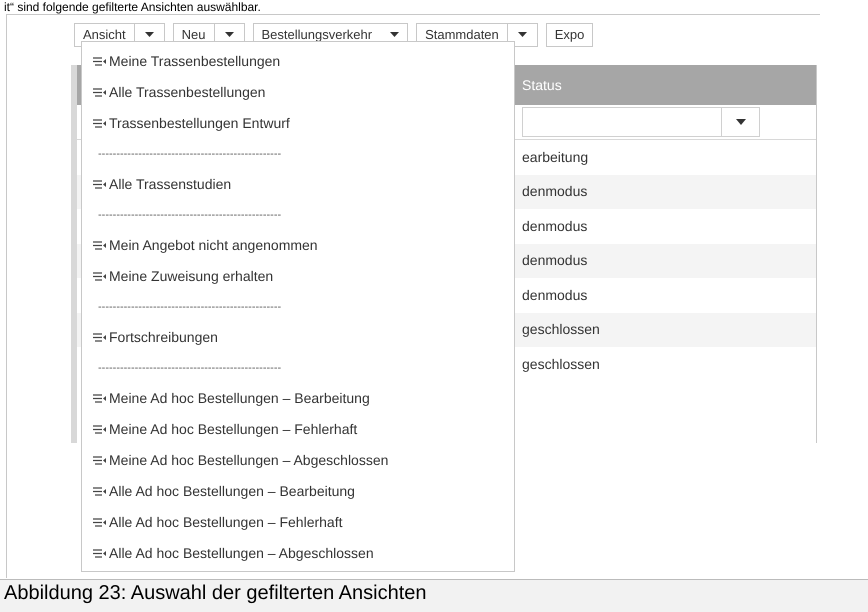 Image resolution: width=868 pixels, height=612 pixels. What do you see at coordinates (216, 593) in the screenshot?
I see `figure-caption: Abbildung 23: Auswahl der gefilterten Ansichten` at bounding box center [216, 593].